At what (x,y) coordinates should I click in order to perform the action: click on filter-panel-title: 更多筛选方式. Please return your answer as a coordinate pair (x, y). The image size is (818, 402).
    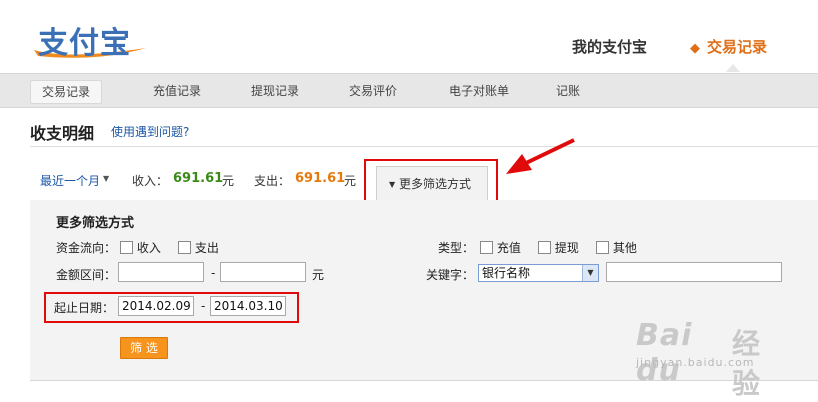
    Looking at the image, I should click on (95, 223).